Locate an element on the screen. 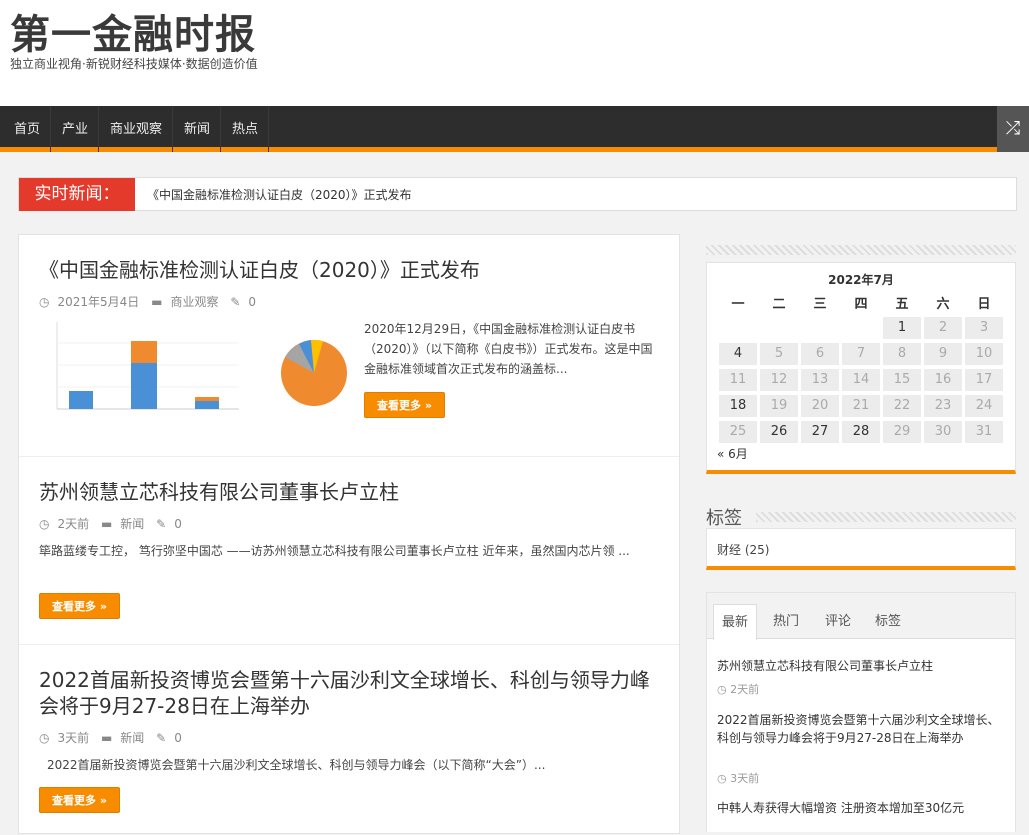  calendar-weekday: 二 is located at coordinates (779, 304).